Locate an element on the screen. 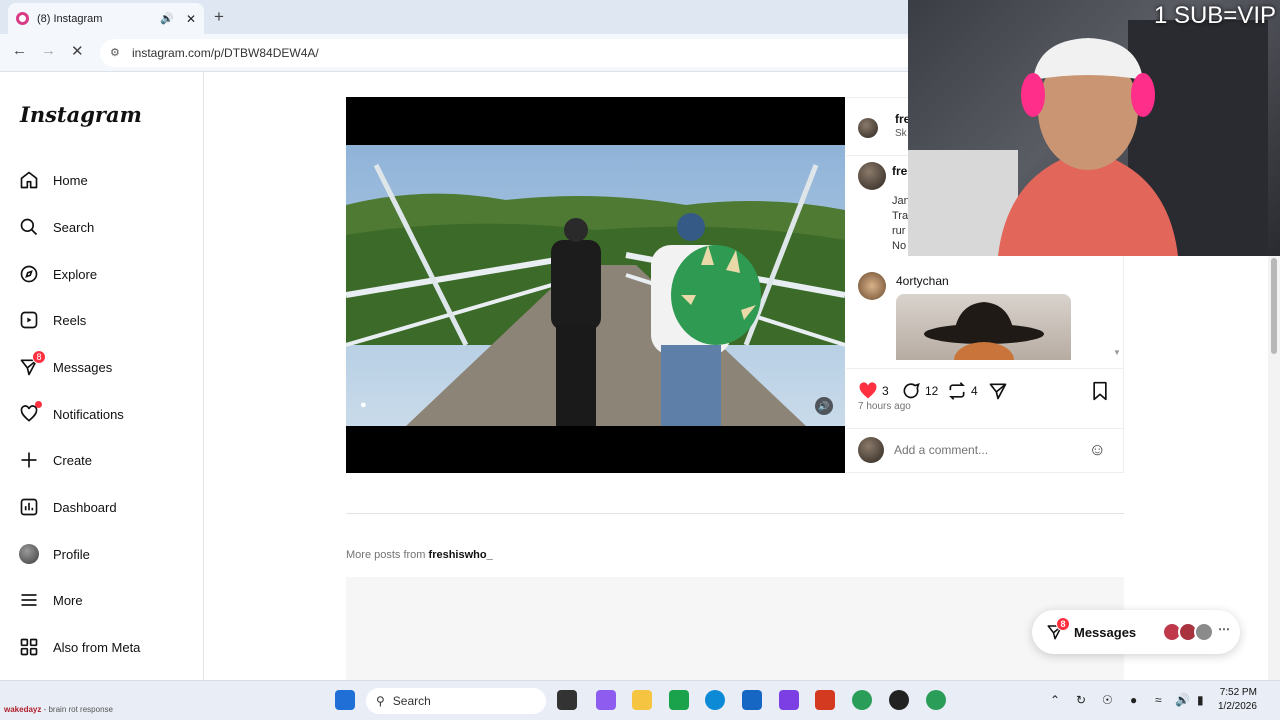 Image resolution: width=1280 pixels, height=720 pixels. sidebar-item-label: Explore is located at coordinates (75, 274).